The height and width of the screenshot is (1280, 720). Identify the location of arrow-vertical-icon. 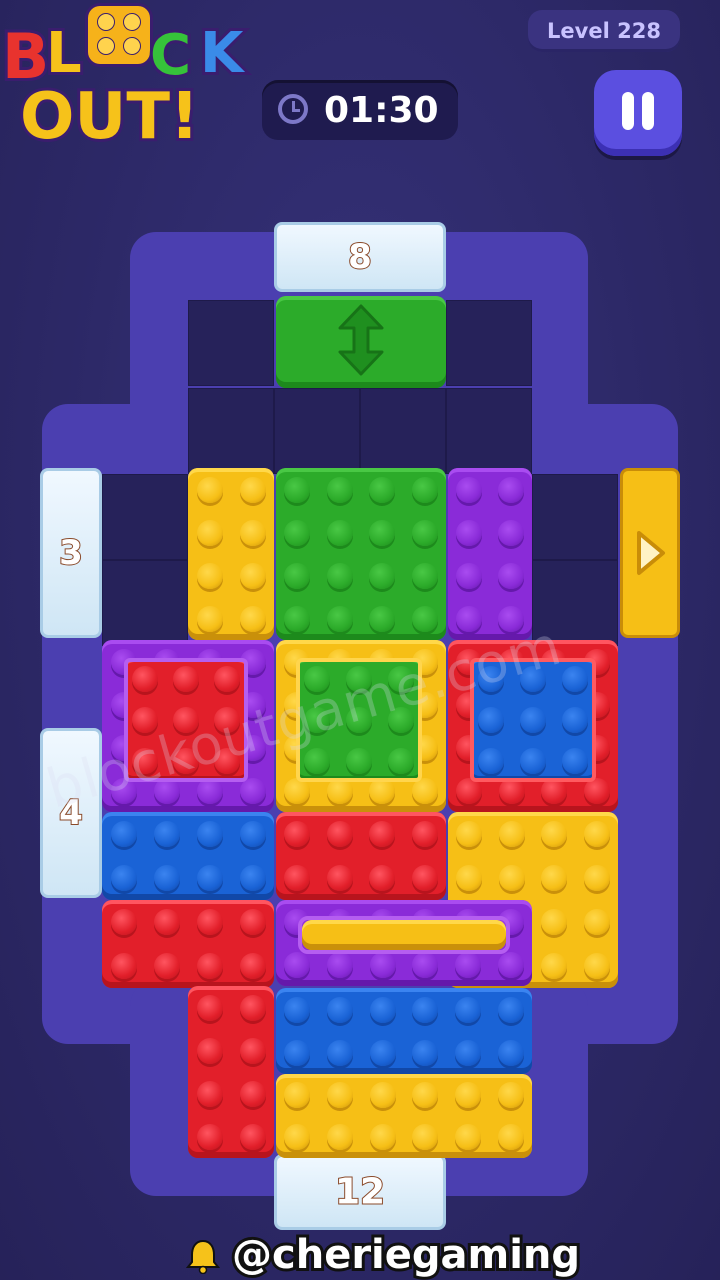
(361, 340).